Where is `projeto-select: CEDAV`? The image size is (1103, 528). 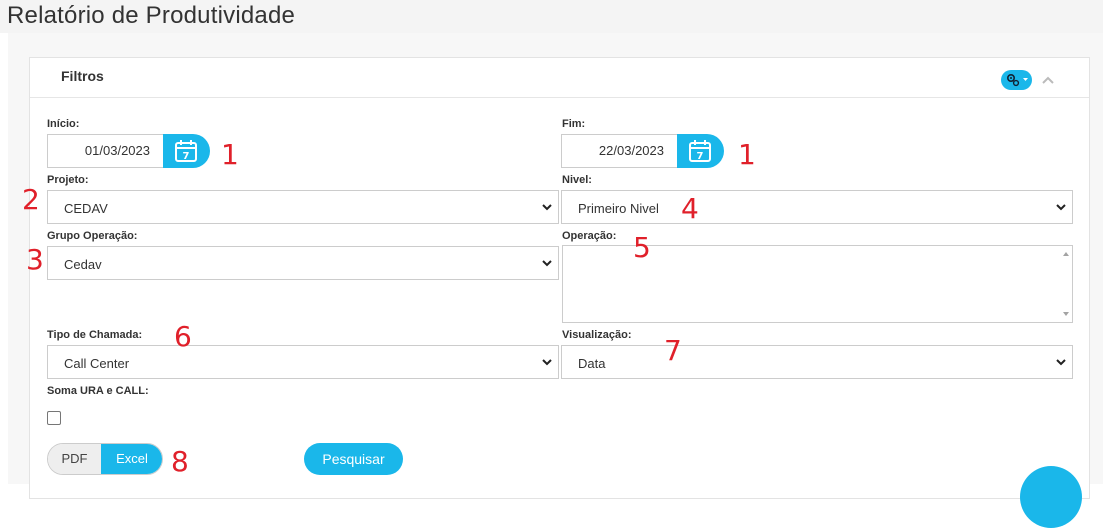 projeto-select: CEDAV is located at coordinates (303, 207).